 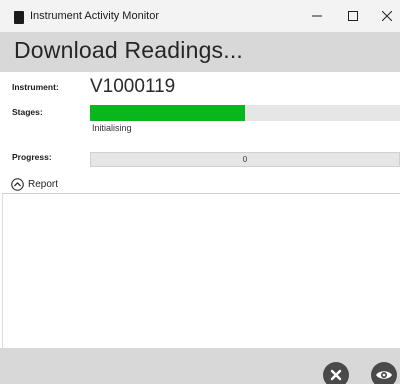 I want to click on progress-label: Progress:, so click(x=32, y=157).